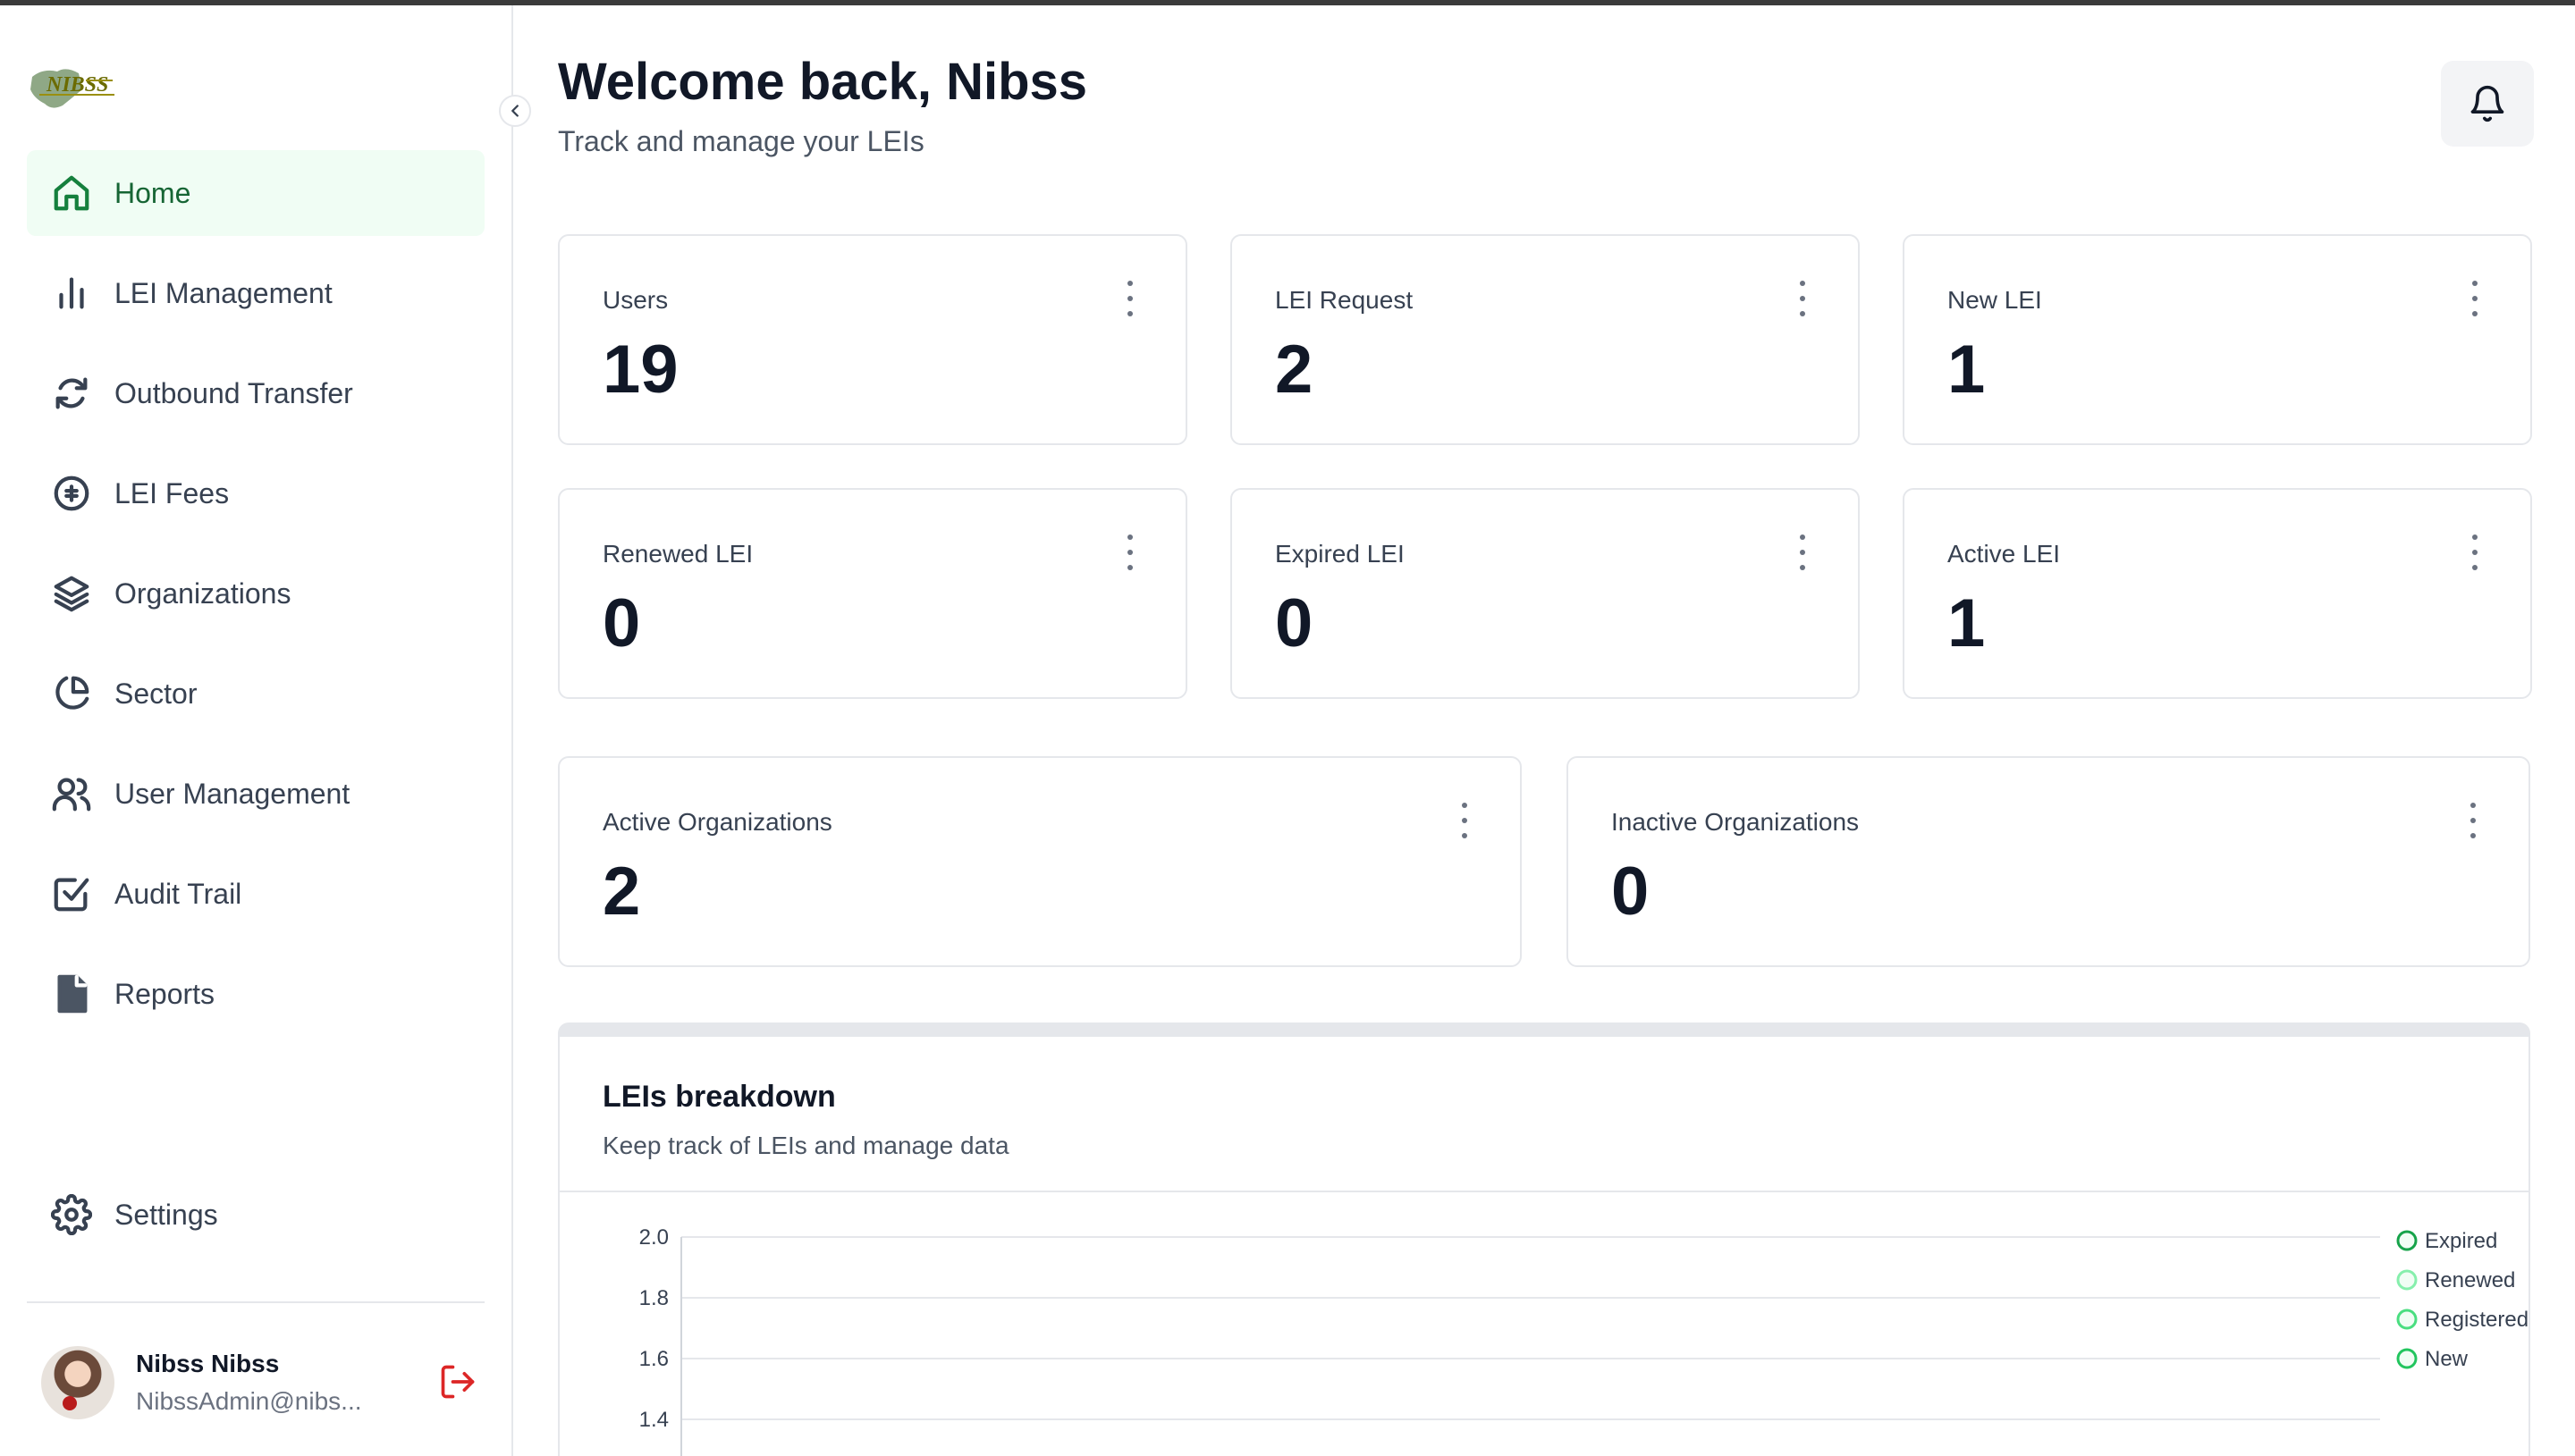 The image size is (2575, 1456). I want to click on logout-icon, so click(458, 1382).